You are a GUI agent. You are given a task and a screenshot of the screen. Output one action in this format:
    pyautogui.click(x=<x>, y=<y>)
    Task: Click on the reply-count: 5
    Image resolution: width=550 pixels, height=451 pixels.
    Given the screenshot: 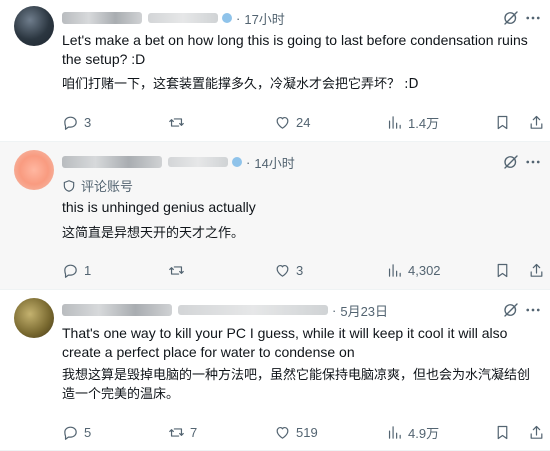 What is the action you would take?
    pyautogui.click(x=88, y=432)
    